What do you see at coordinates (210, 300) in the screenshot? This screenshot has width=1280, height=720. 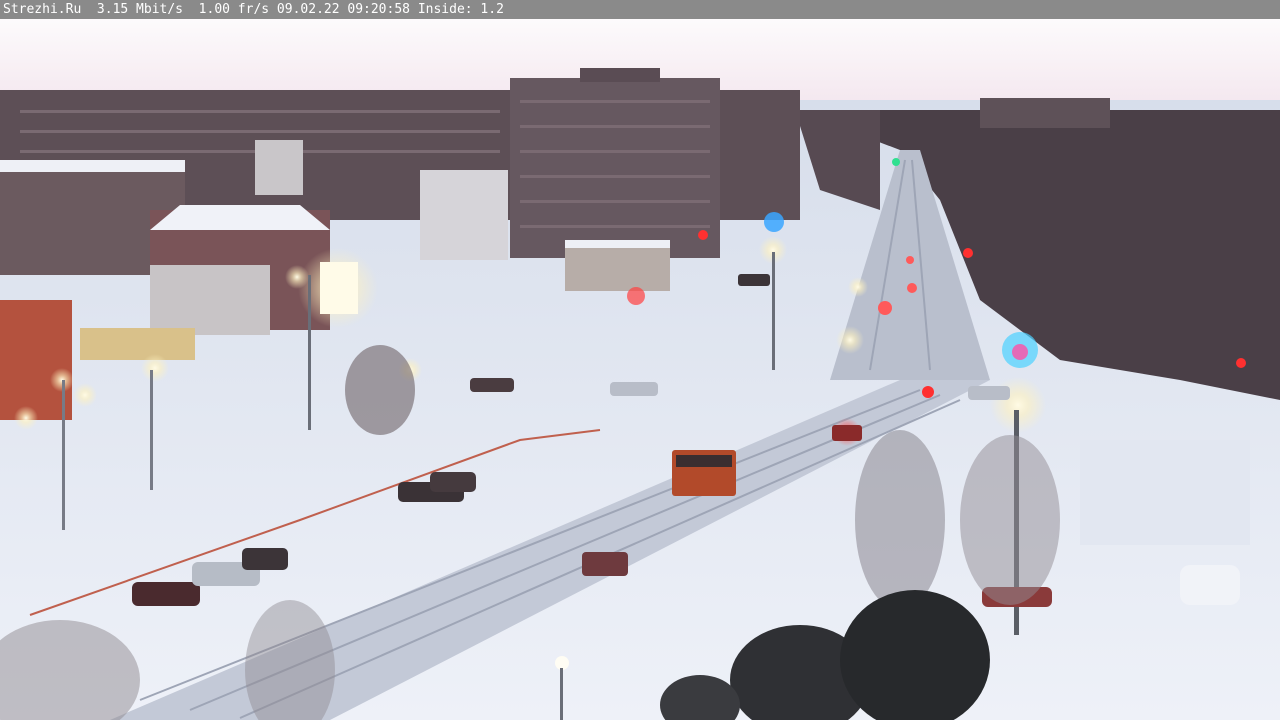 I see `building-left-2-lower` at bounding box center [210, 300].